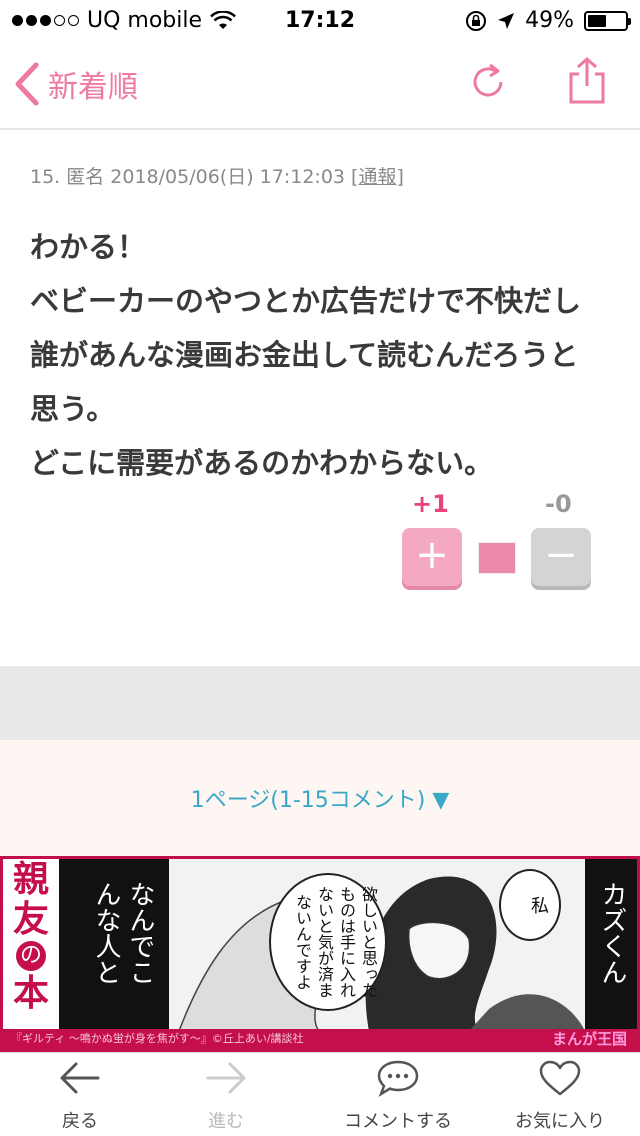 This screenshot has height=1136, width=640. What do you see at coordinates (432, 557) in the screenshot?
I see `plus-vote-button: +` at bounding box center [432, 557].